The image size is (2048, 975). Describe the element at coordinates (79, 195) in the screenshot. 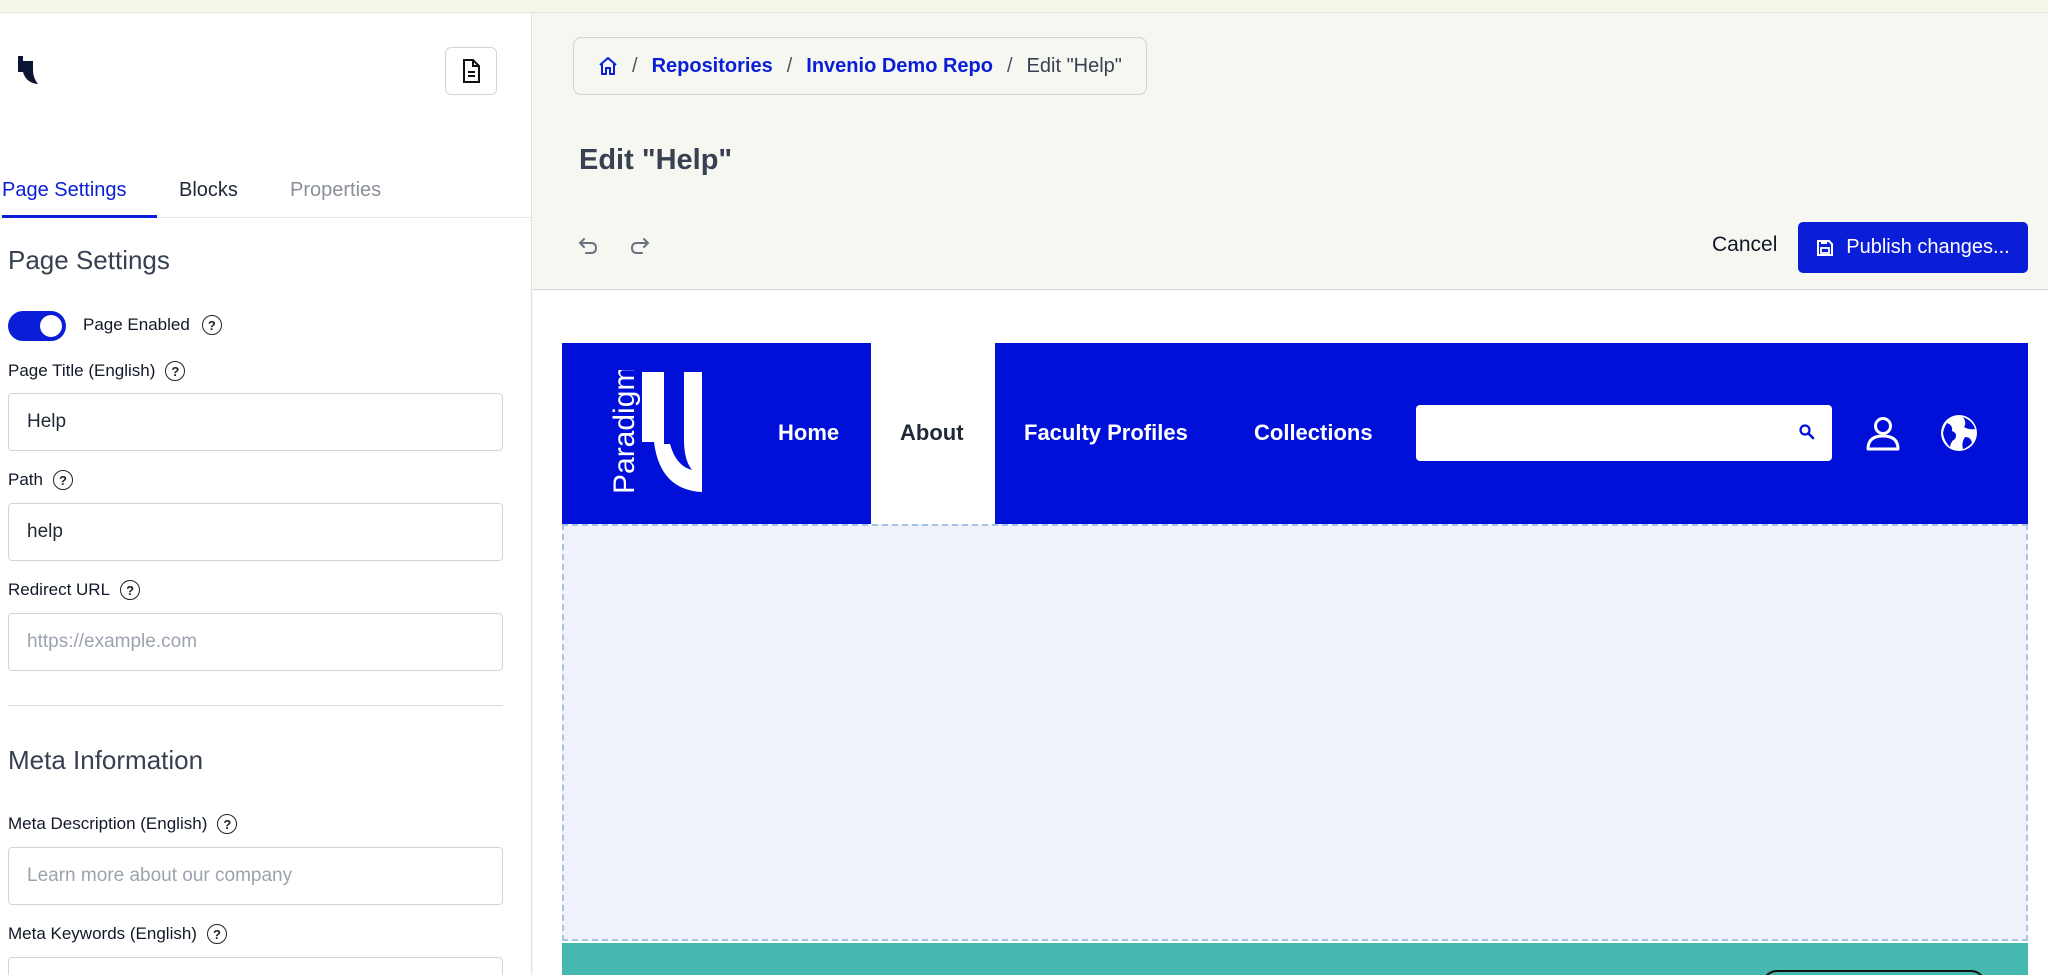

I see `tab-page-settings: Page Settings` at that location.